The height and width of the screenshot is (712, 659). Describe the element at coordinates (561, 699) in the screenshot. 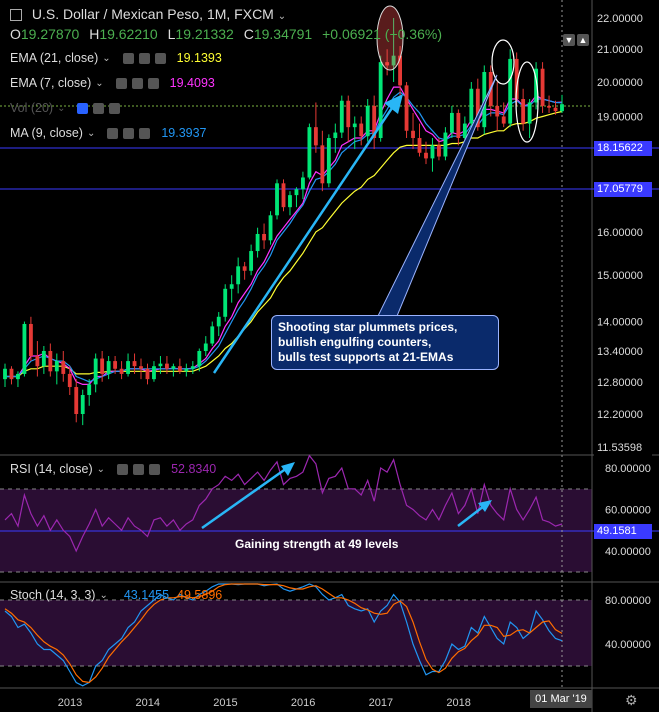

I see `cursor-date-label: 01 Mar '19` at that location.